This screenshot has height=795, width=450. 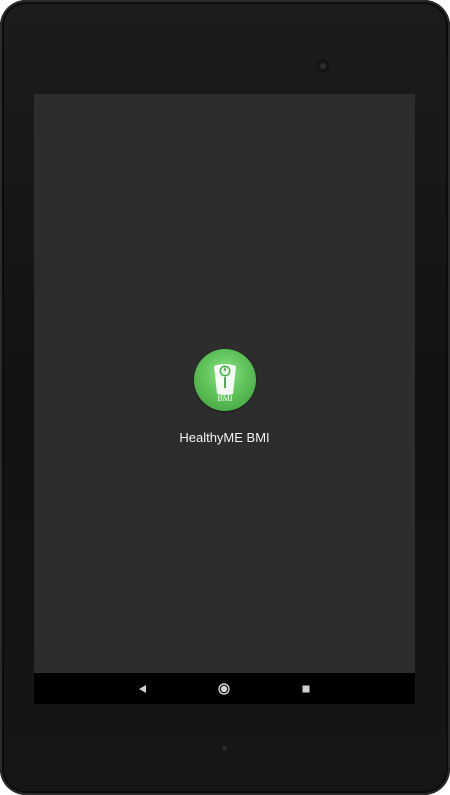 I want to click on back-button, so click(x=143, y=688).